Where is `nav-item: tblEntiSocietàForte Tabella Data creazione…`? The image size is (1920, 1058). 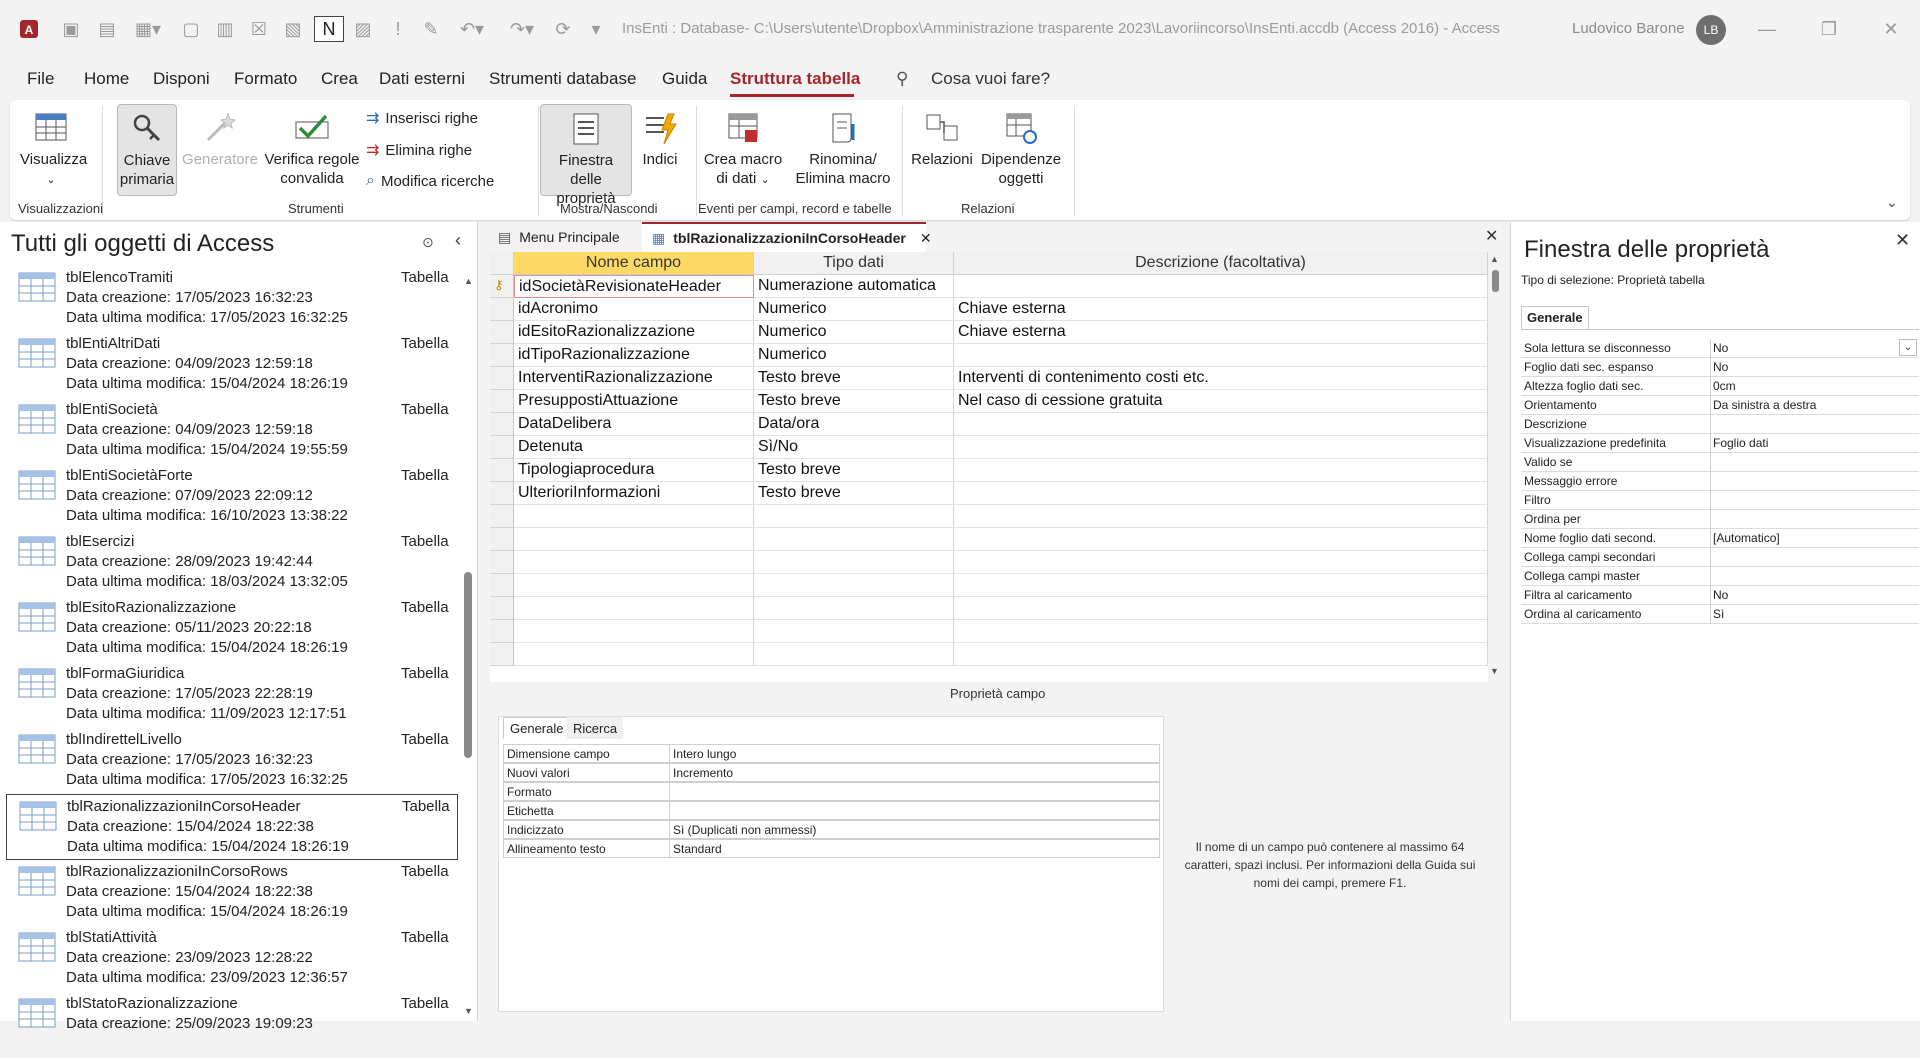 nav-item: tblEntiSocietàForte Tabella Data creazione… is located at coordinates (232, 497).